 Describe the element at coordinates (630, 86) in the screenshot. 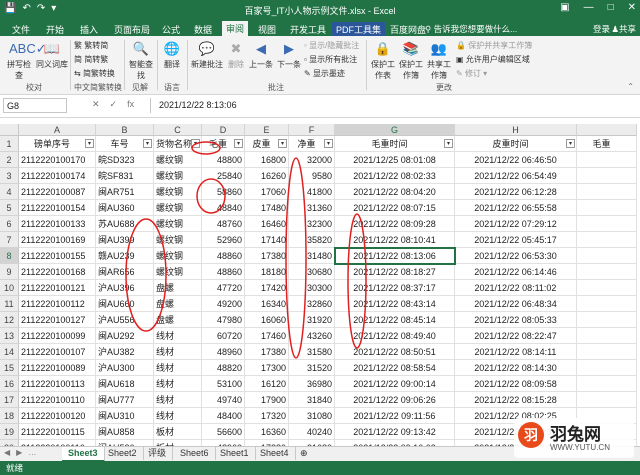

I see `collapse-ribbon-icon: ⌃` at that location.